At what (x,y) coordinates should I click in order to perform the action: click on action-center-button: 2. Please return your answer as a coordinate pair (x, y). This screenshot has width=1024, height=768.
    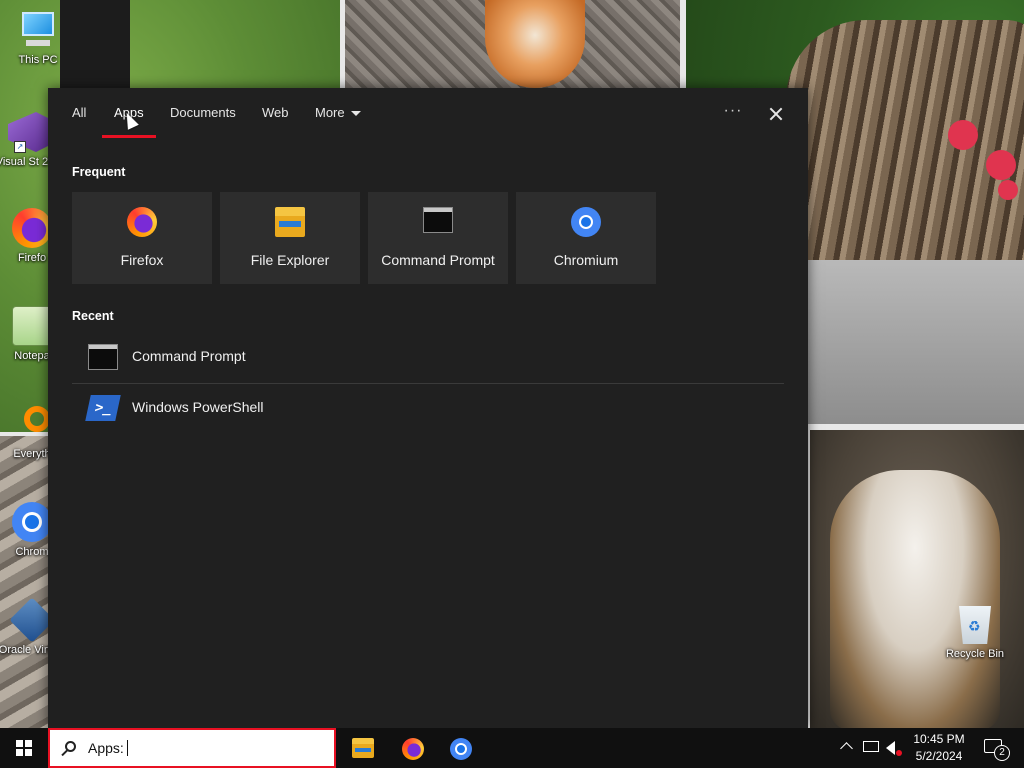
    Looking at the image, I should click on (998, 748).